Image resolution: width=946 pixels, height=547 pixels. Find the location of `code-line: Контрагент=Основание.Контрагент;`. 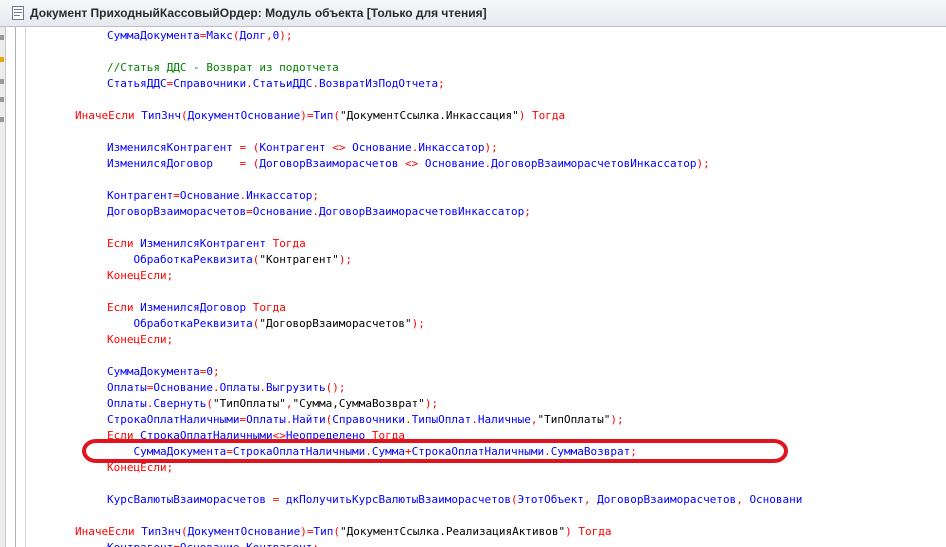

code-line: Контрагент=Основание.Контрагент; is located at coordinates (213, 543).